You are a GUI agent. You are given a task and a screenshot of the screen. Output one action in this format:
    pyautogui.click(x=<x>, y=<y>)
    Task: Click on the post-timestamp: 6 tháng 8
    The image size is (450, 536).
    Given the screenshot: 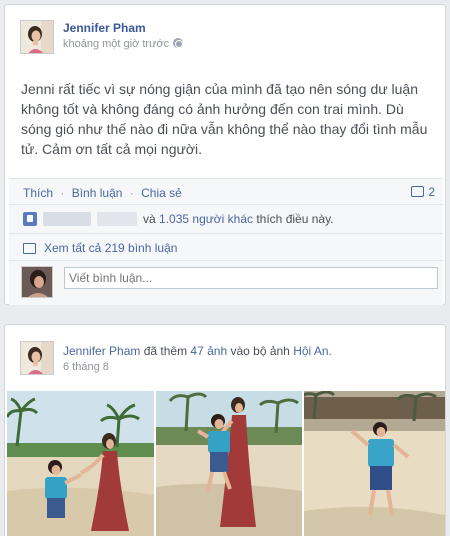 What is the action you would take?
    pyautogui.click(x=86, y=367)
    